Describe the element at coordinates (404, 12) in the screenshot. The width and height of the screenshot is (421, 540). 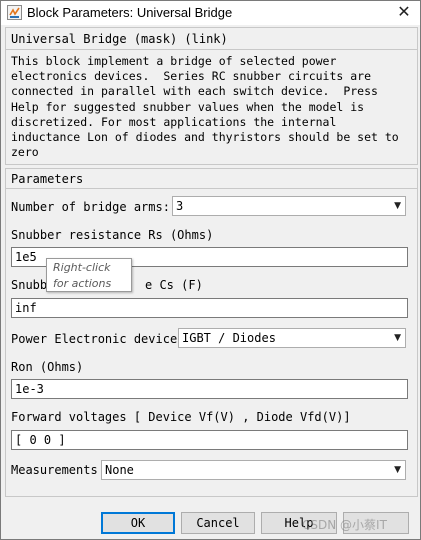
I see `close-icon: ✕` at that location.